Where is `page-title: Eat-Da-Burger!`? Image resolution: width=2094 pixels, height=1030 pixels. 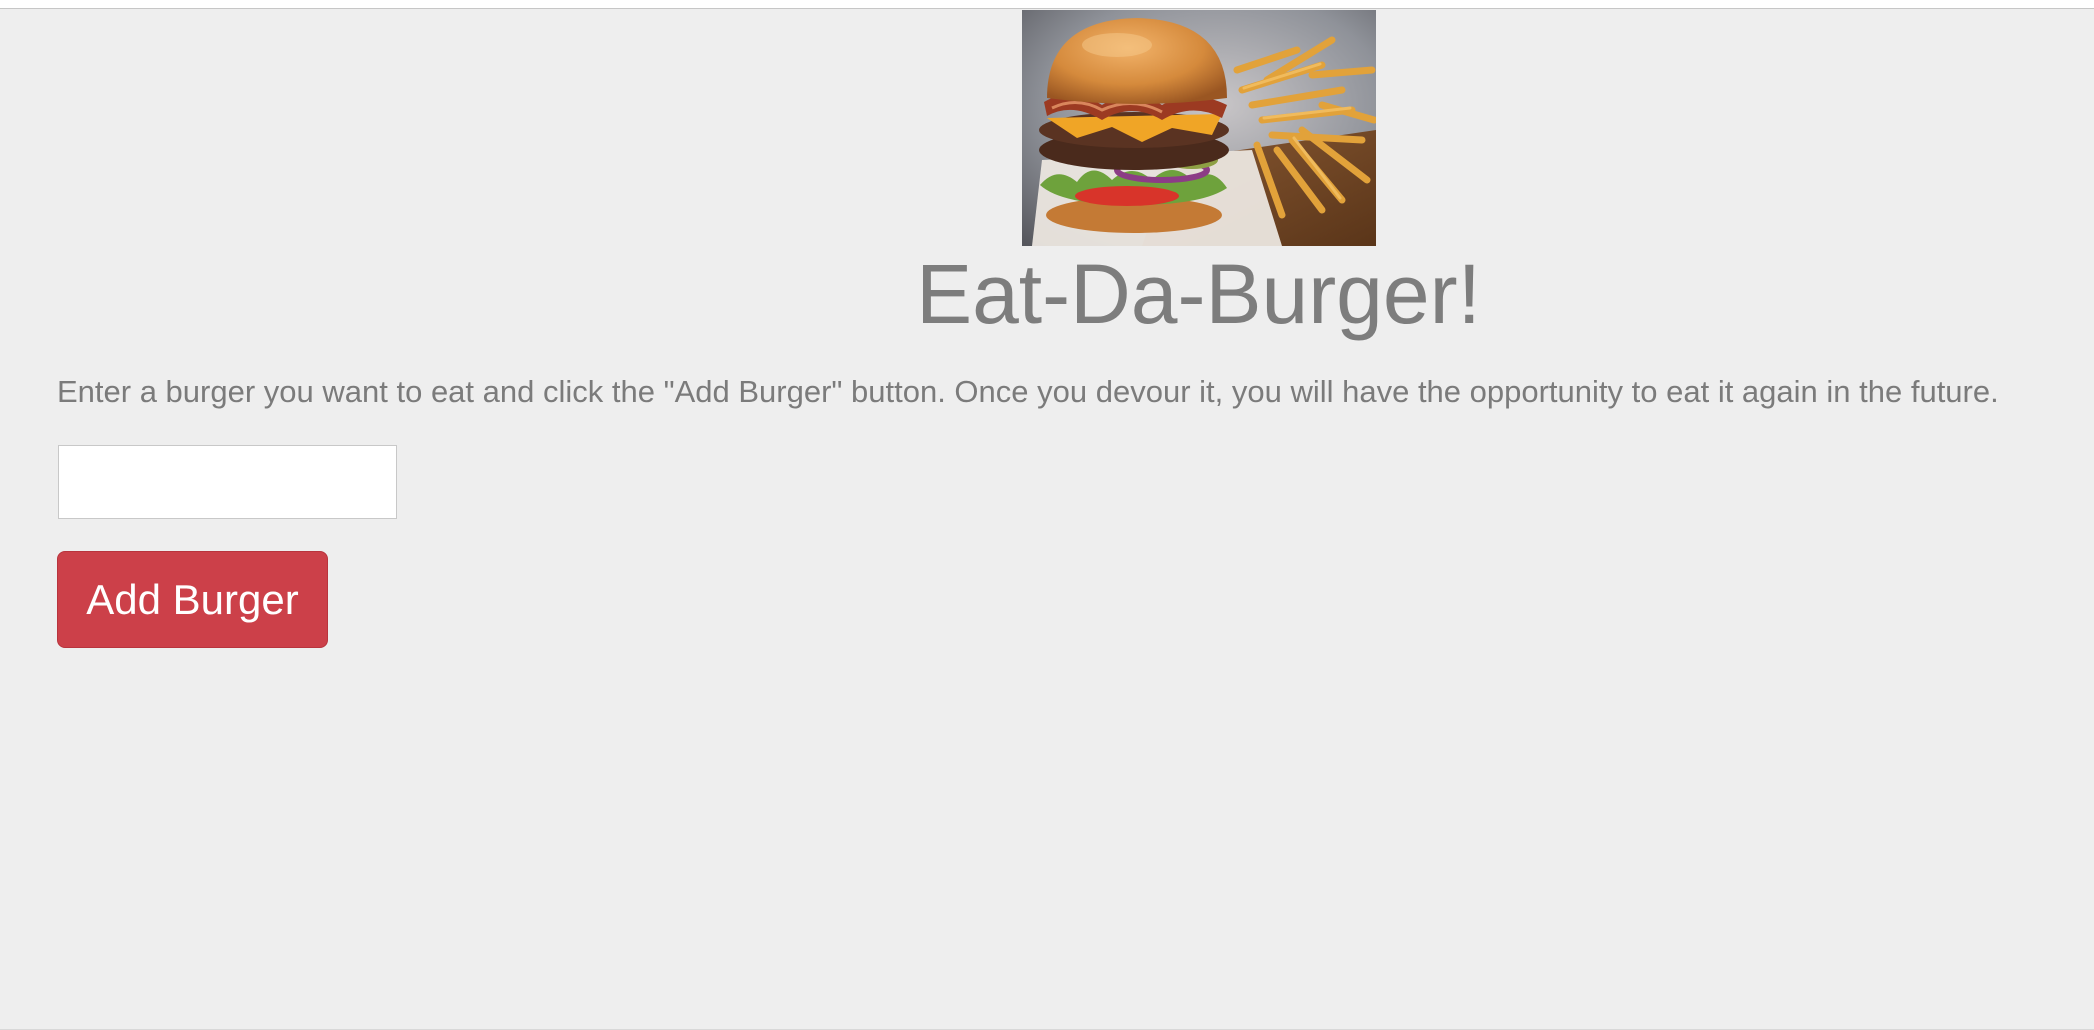 page-title: Eat-Da-Burger! is located at coordinates (1198, 294).